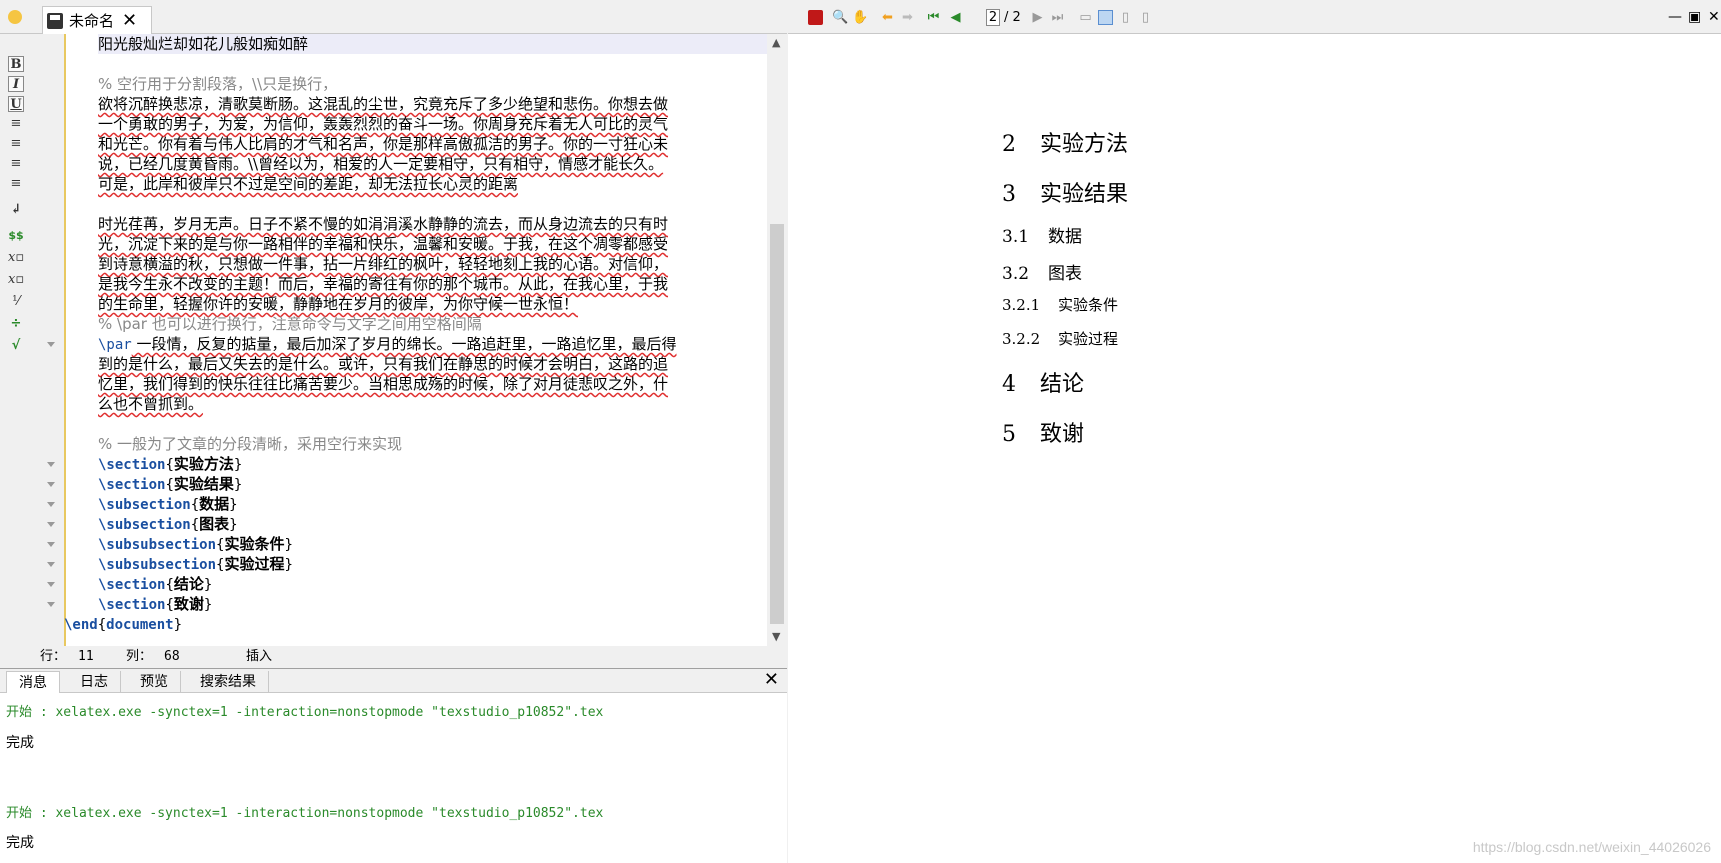 Image resolution: width=1721 pixels, height=863 pixels. What do you see at coordinates (168, 504) in the screenshot?
I see `code-line: \subsection{数据}` at bounding box center [168, 504].